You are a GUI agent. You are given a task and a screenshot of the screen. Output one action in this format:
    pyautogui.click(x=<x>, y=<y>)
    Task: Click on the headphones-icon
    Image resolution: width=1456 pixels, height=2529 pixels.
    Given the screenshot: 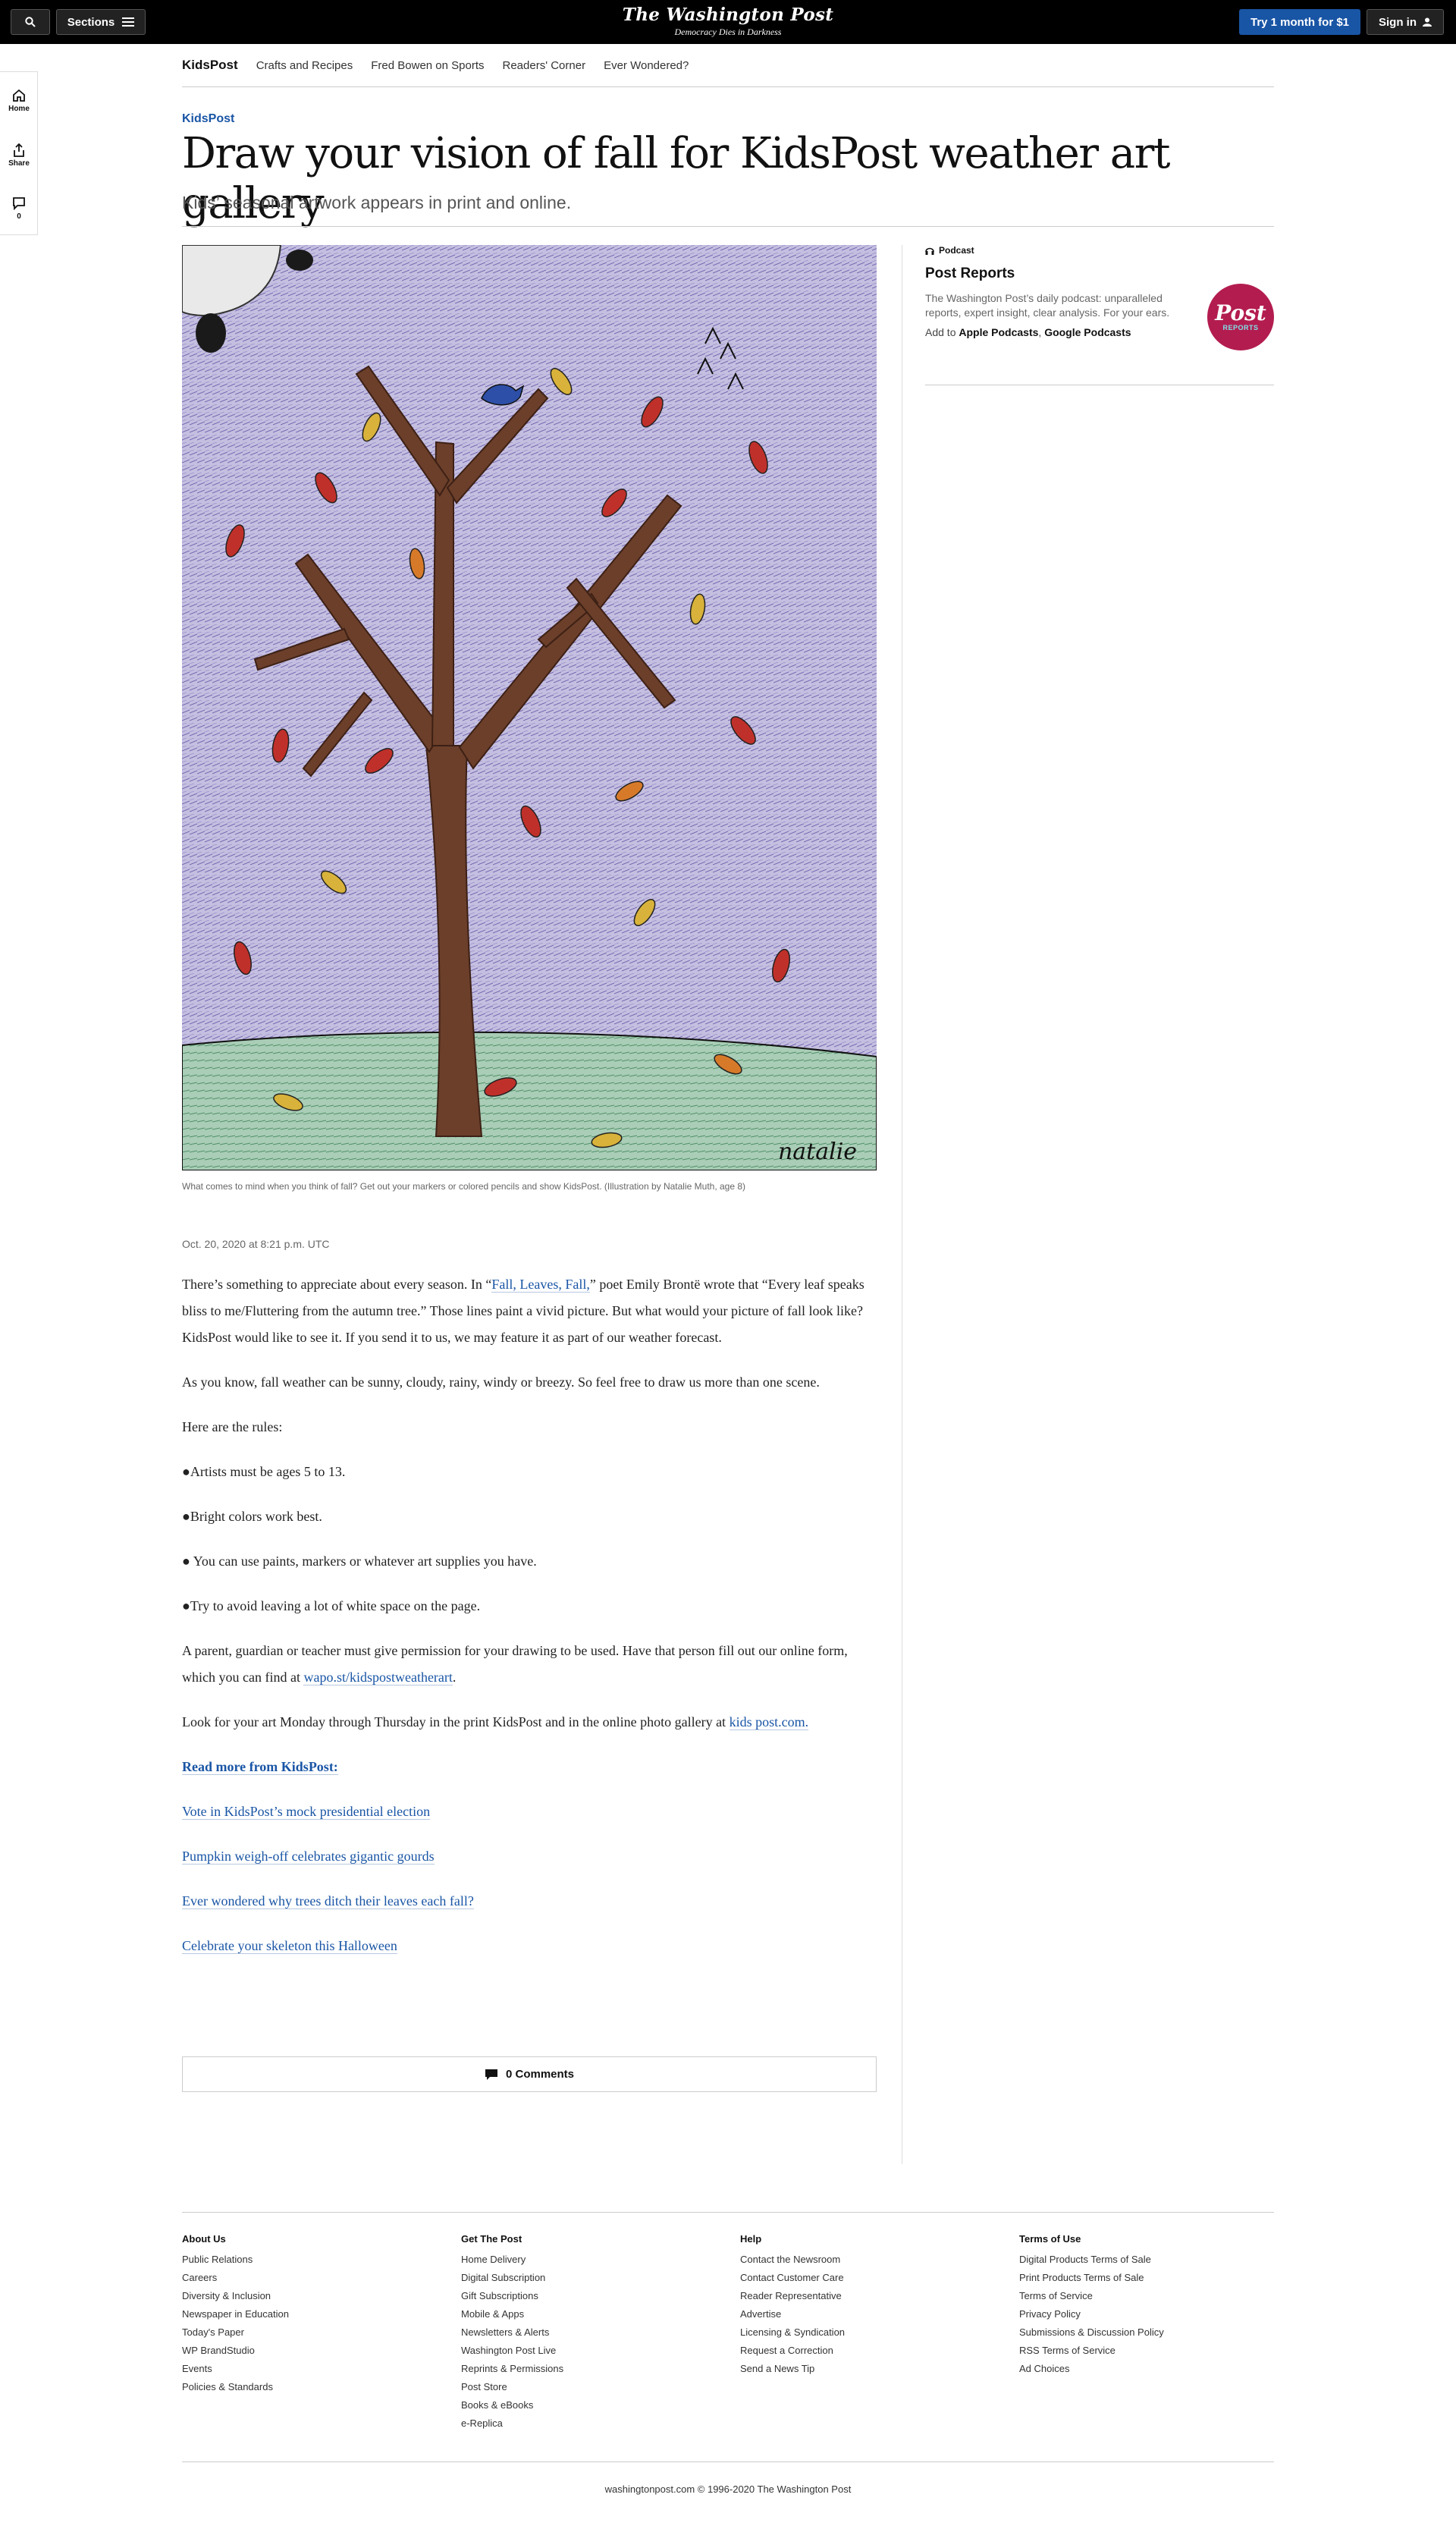 What is the action you would take?
    pyautogui.click(x=929, y=251)
    